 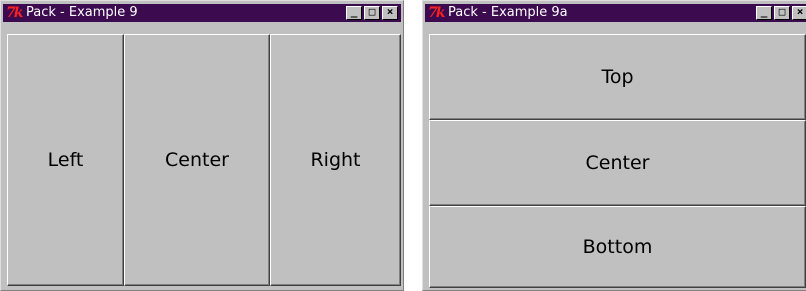 What do you see at coordinates (65, 160) in the screenshot?
I see `left-button: Left` at bounding box center [65, 160].